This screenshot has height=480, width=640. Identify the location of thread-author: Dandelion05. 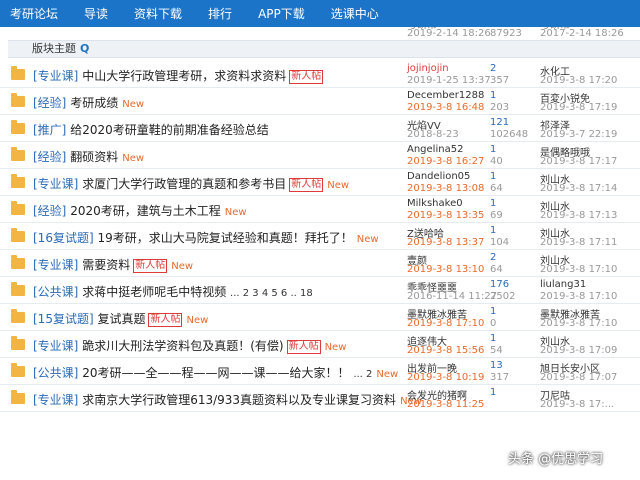
(438, 176).